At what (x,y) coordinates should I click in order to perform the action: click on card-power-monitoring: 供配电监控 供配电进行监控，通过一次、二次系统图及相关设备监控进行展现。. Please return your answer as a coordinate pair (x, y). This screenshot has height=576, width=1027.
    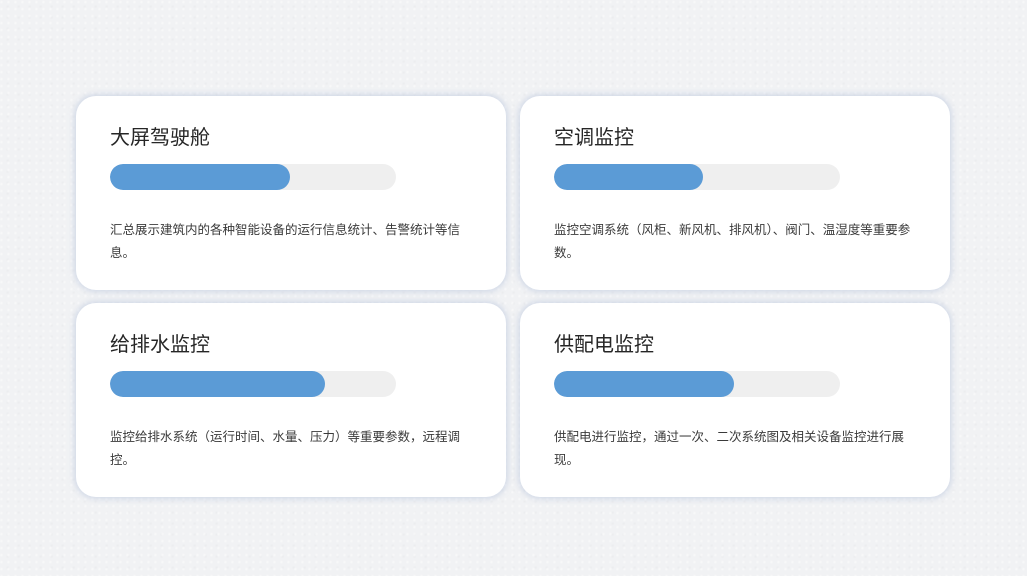
    Looking at the image, I should click on (735, 400).